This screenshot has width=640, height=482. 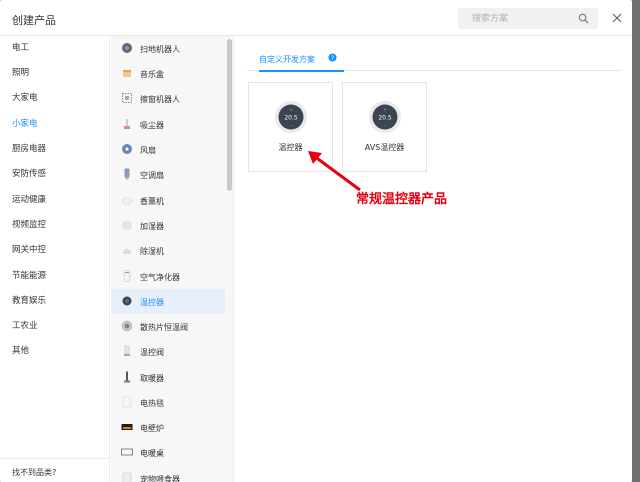 I want to click on subcategory-label: 温控阀, so click(x=152, y=352).